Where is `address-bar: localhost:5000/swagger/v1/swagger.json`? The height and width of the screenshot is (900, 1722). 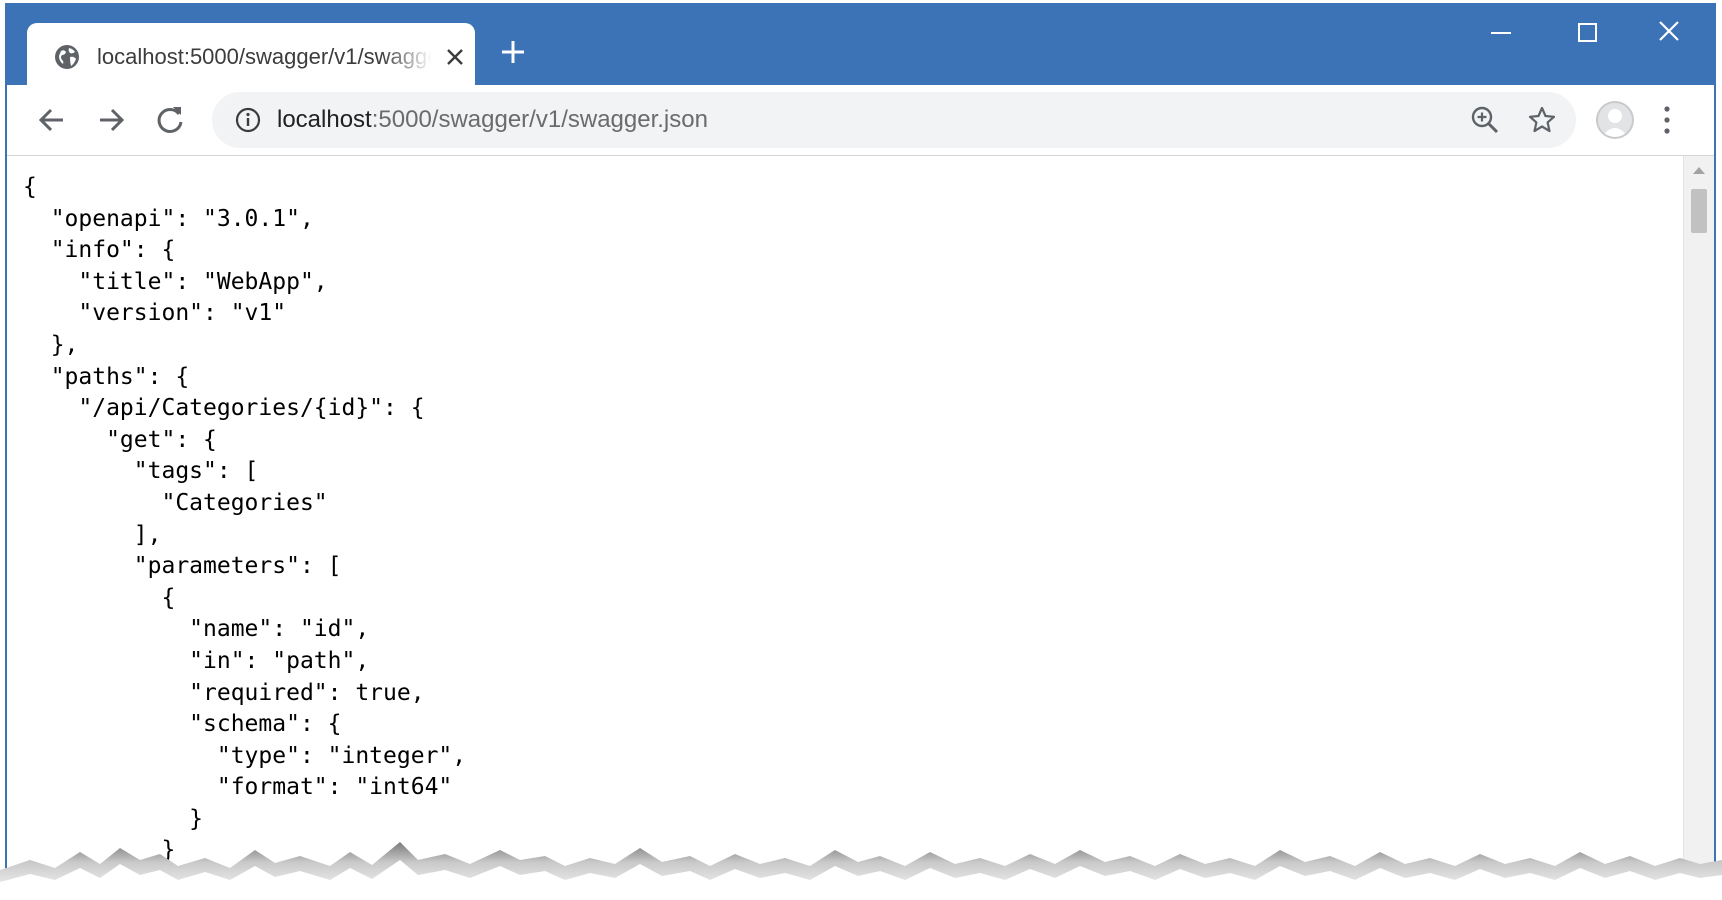
address-bar: localhost:5000/swagger/v1/swagger.json is located at coordinates (894, 120).